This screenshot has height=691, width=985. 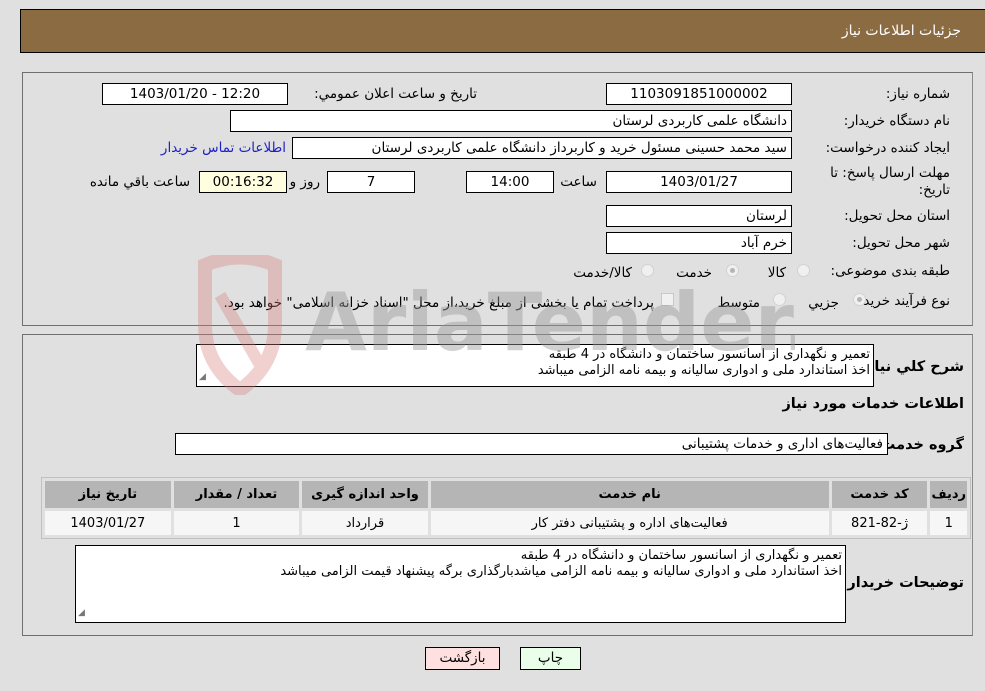 I want to click on cell-row-number: 1, so click(x=948, y=523).